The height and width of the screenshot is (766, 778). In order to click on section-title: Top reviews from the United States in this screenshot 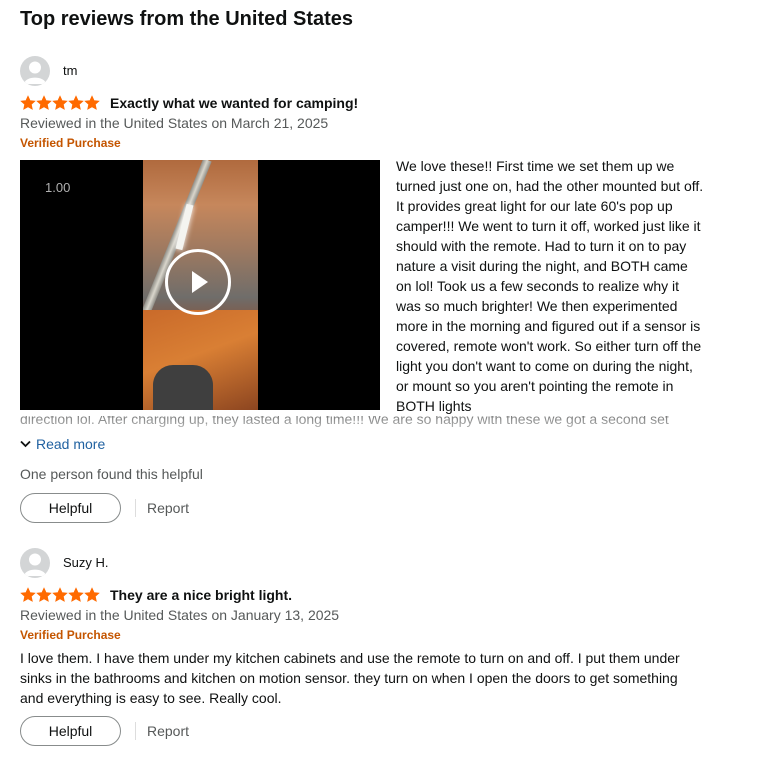, I will do `click(187, 19)`.